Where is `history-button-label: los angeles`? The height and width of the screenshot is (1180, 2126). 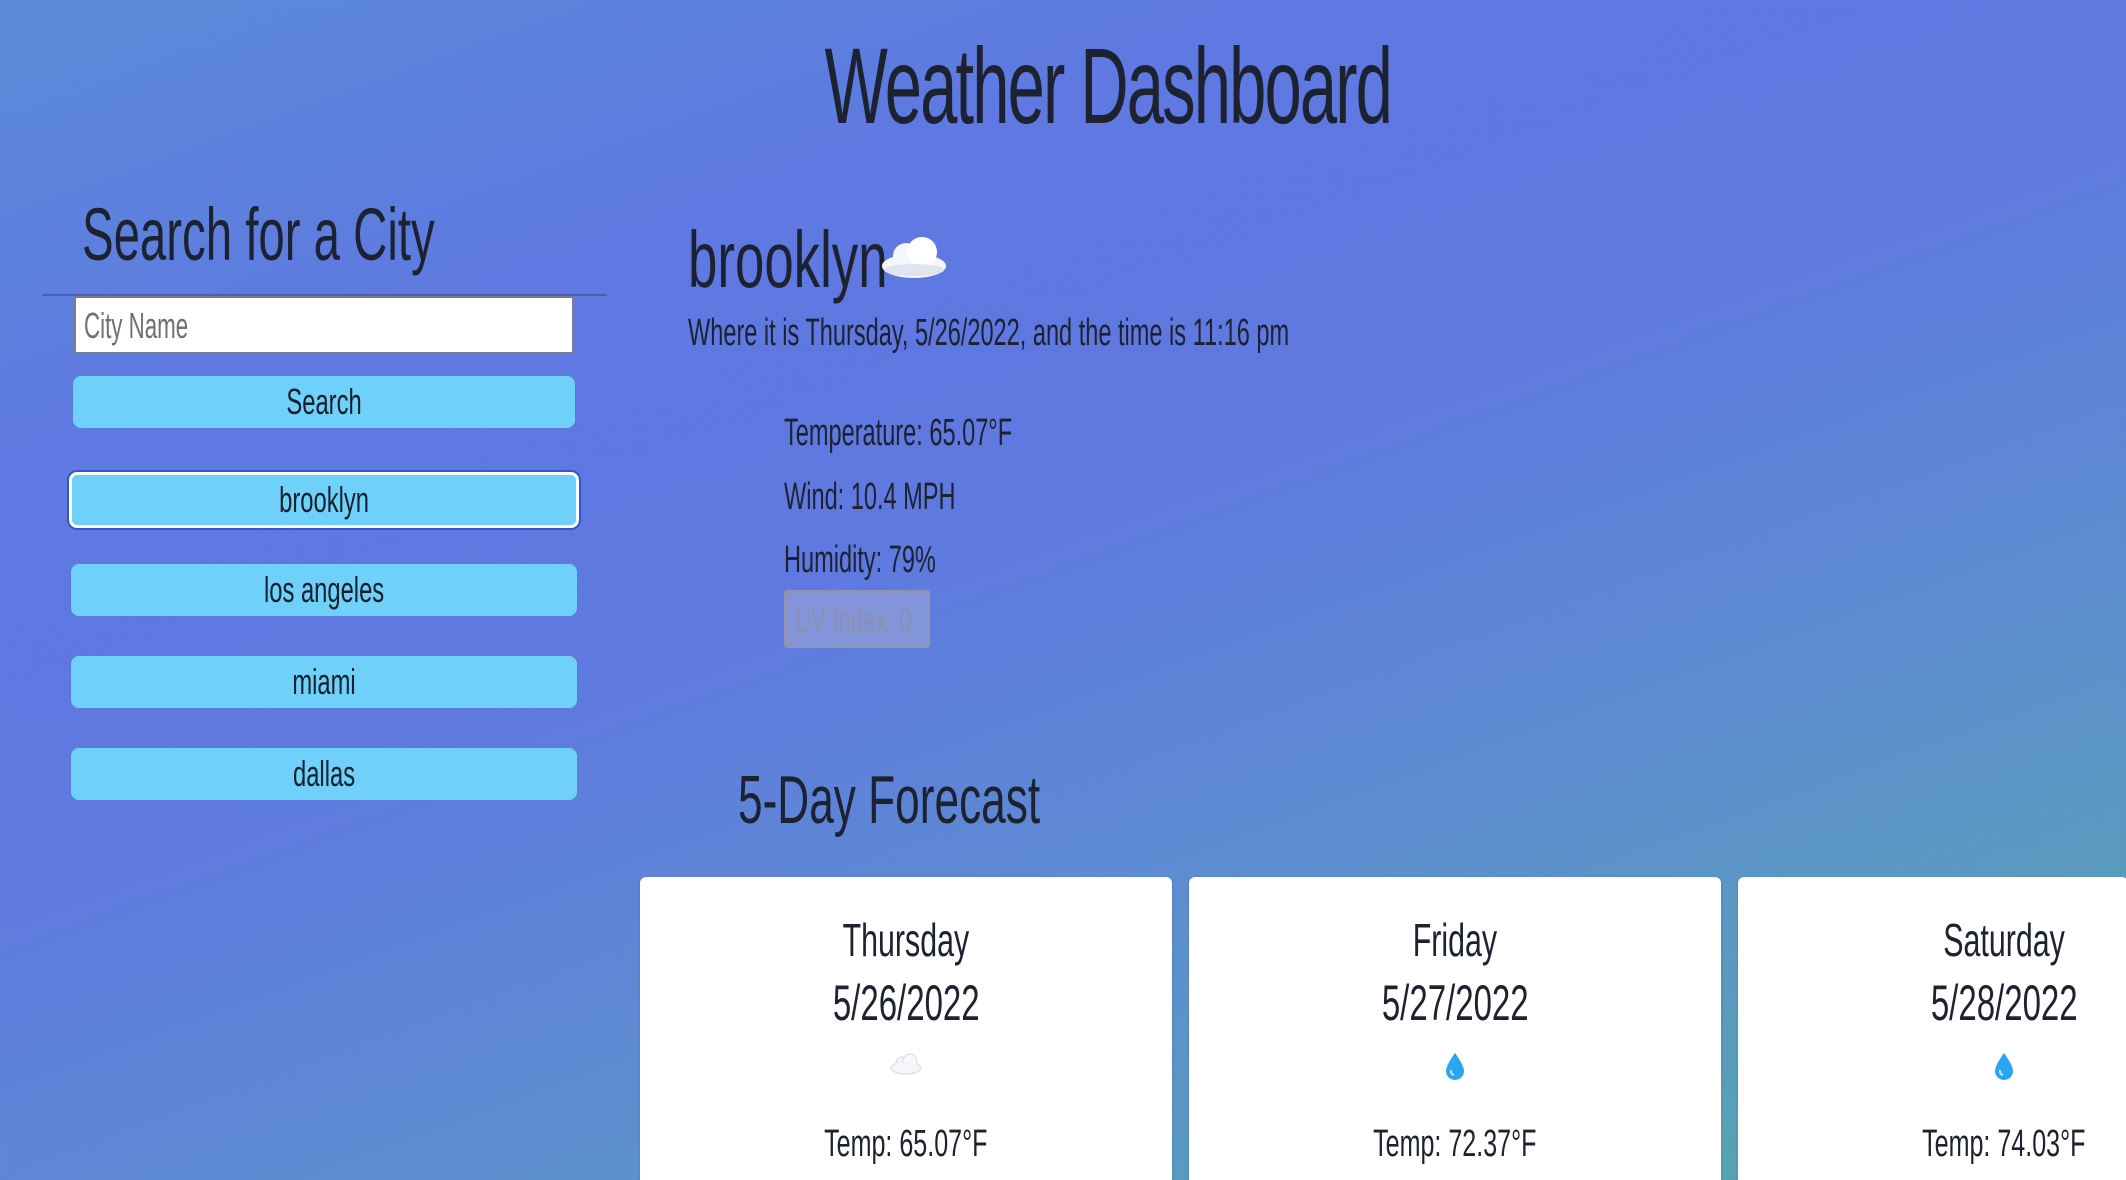
history-button-label: los angeles is located at coordinates (324, 589).